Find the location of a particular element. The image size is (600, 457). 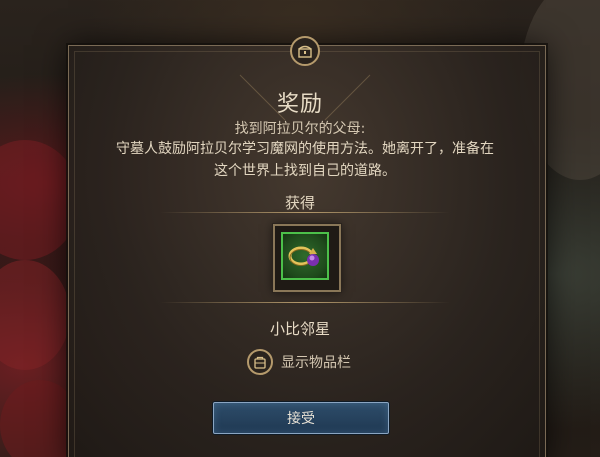

reward-item-frame is located at coordinates (307, 258).